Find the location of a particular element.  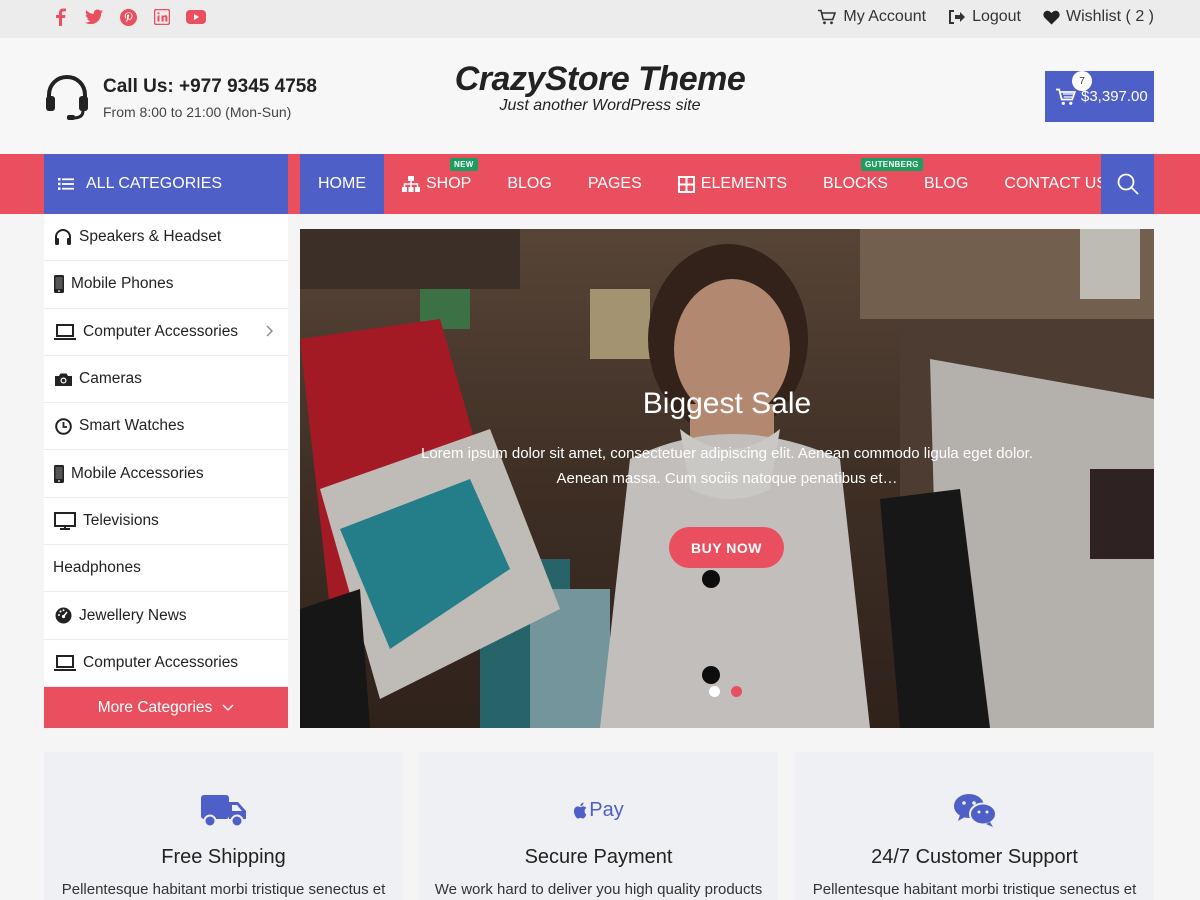

more-categories-label: More Categories is located at coordinates (155, 707).